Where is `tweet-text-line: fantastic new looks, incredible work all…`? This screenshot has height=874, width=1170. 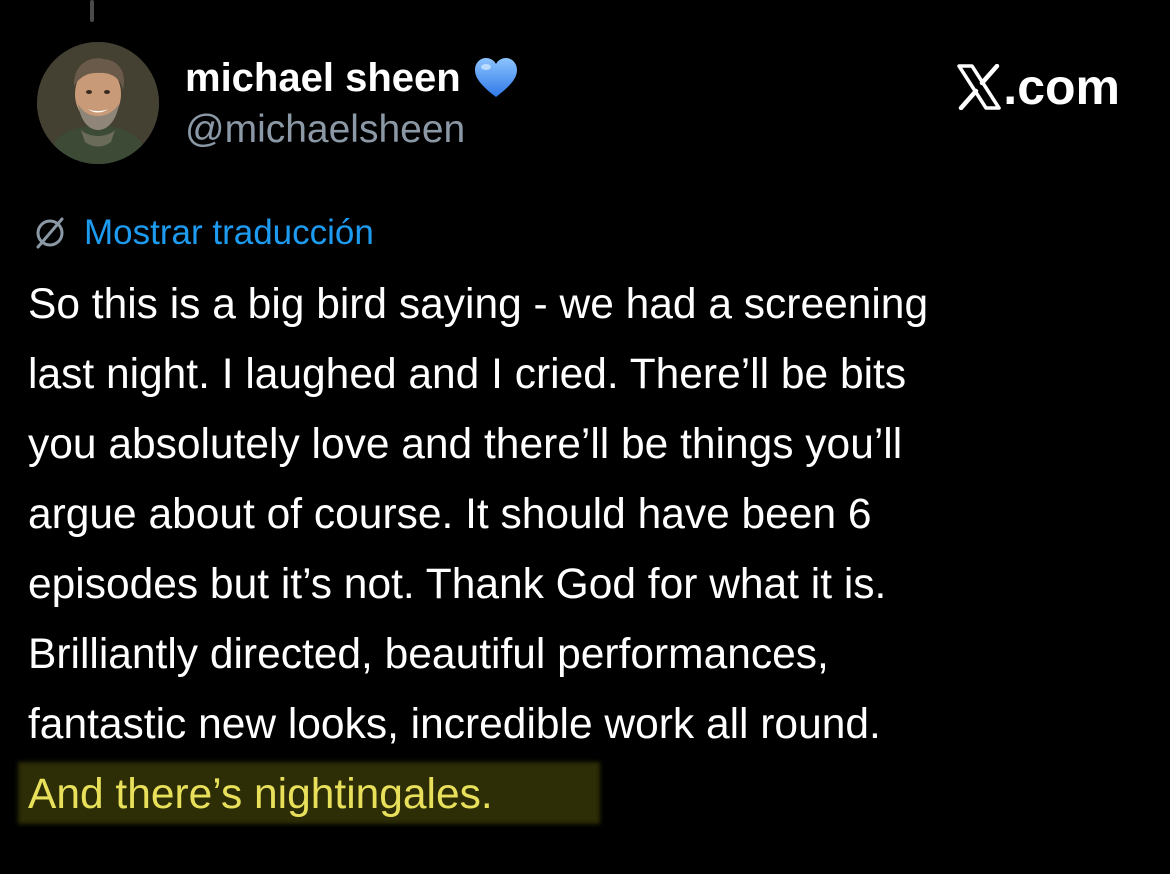 tweet-text-line: fantastic new looks, incredible work all… is located at coordinates (454, 724).